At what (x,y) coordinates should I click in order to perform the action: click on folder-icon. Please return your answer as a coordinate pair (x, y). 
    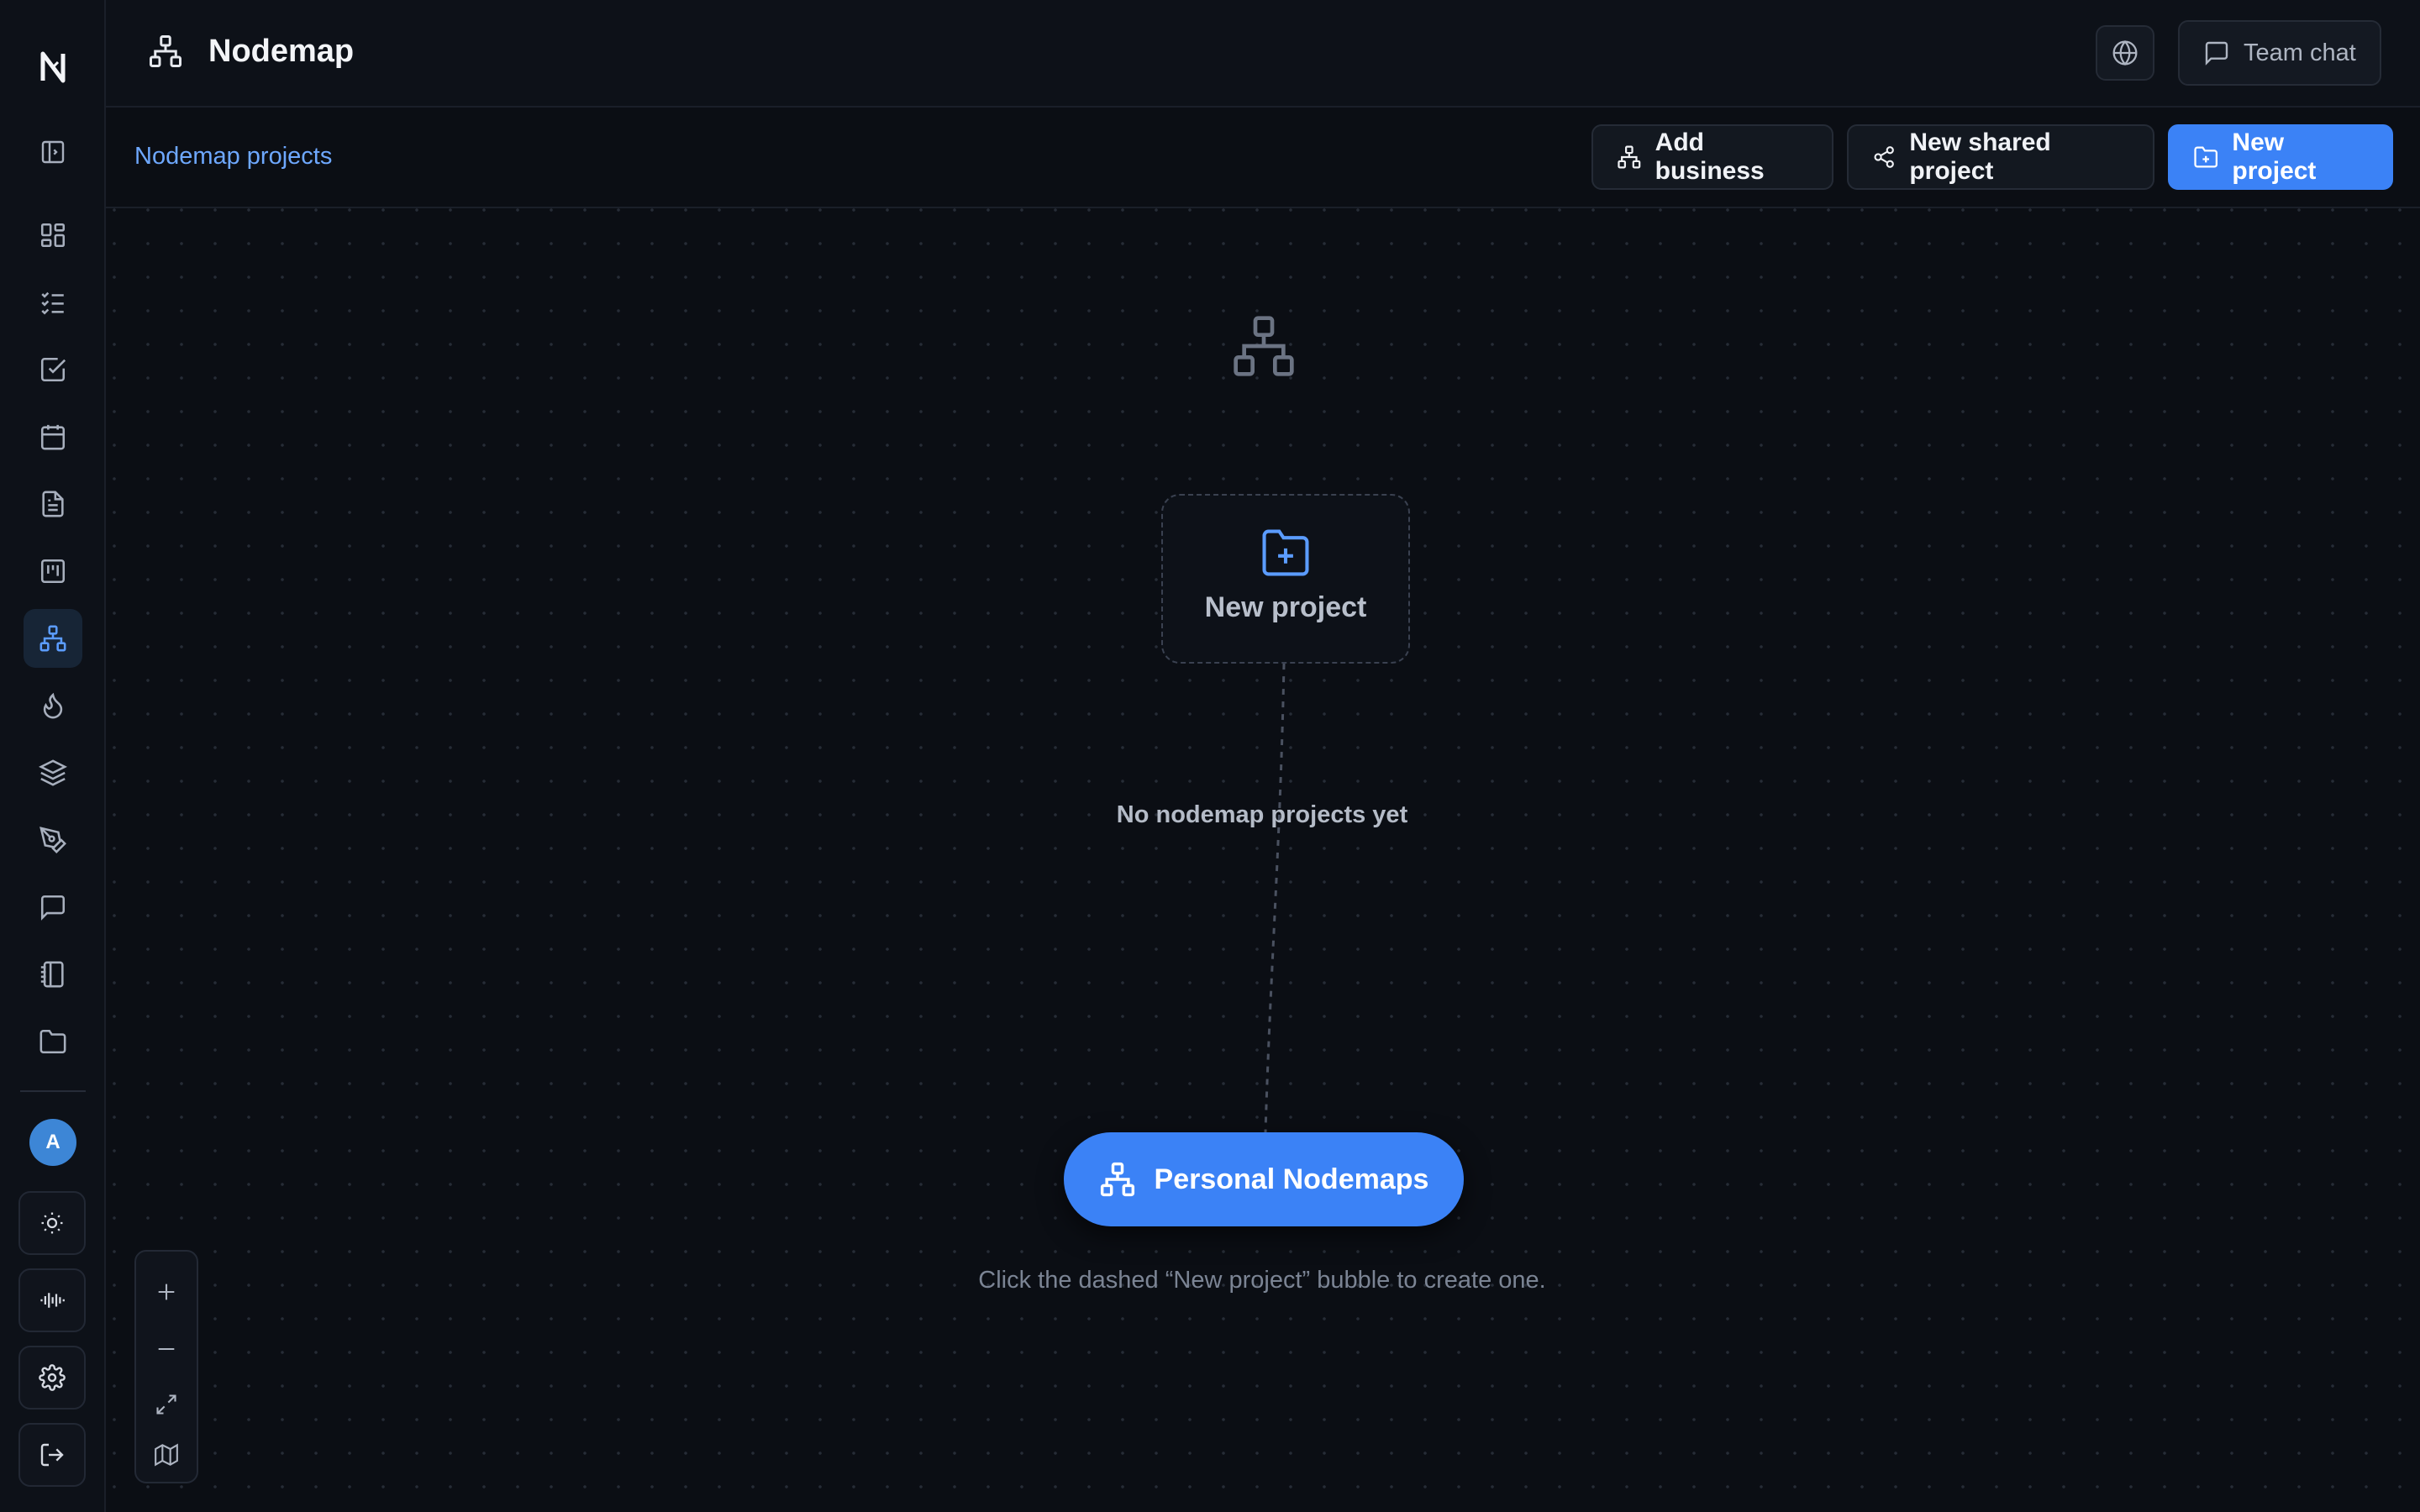
    Looking at the image, I should click on (52, 1041).